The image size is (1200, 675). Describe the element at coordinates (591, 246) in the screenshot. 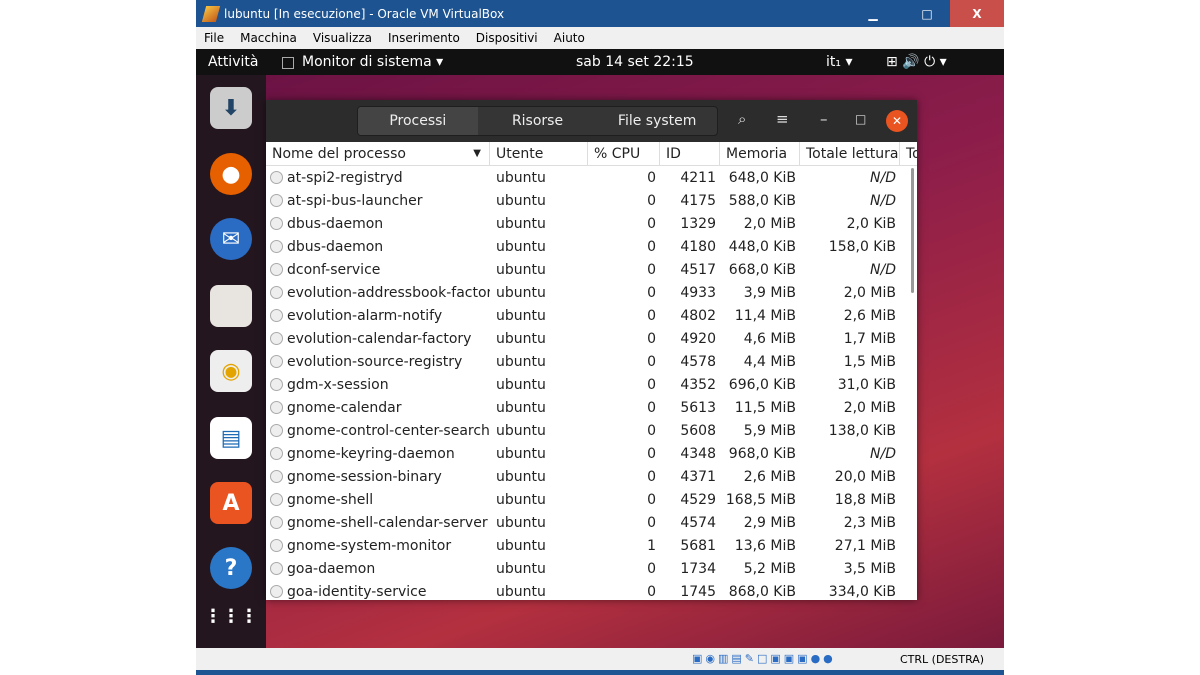

I see `table-row: dbus-daemon ubuntu 0 4180 448,0 KiB 158,0 KiB` at that location.